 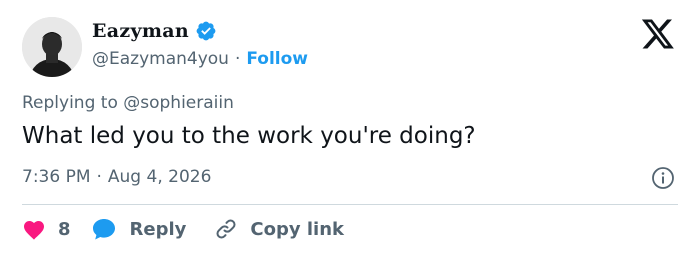 I want to click on avatar-image, so click(x=52, y=47).